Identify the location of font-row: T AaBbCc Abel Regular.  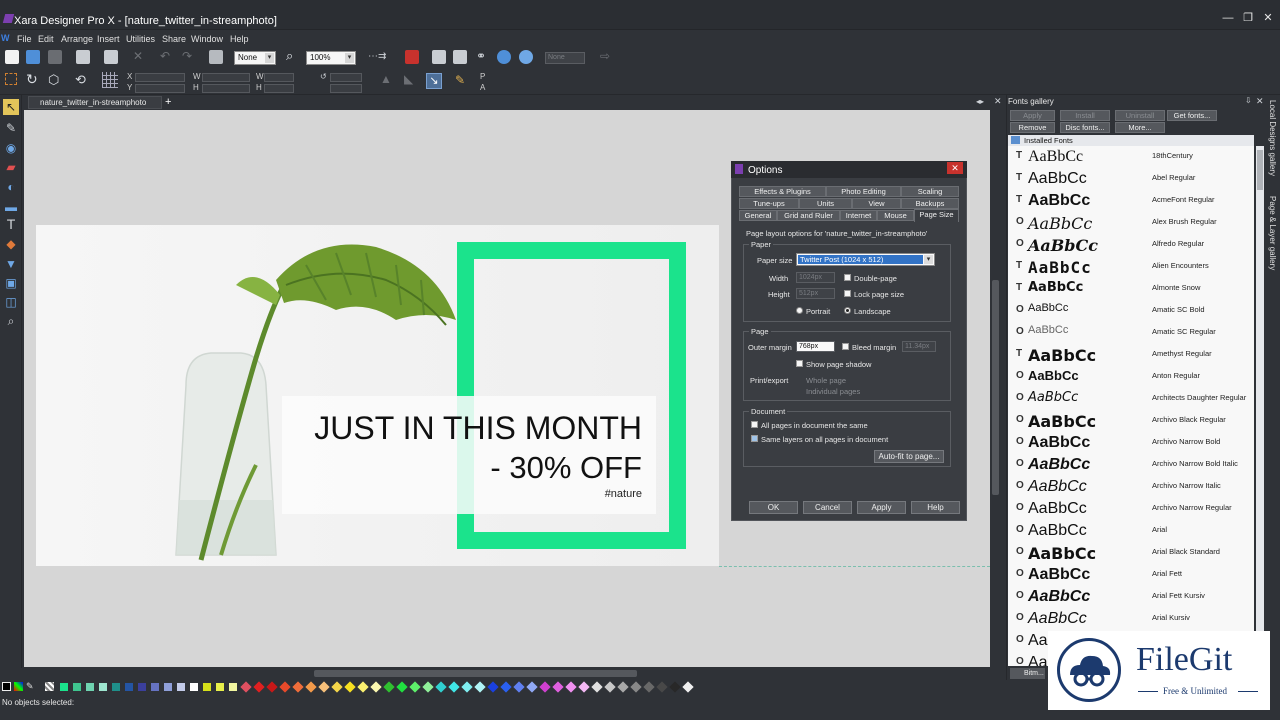
(1131, 179).